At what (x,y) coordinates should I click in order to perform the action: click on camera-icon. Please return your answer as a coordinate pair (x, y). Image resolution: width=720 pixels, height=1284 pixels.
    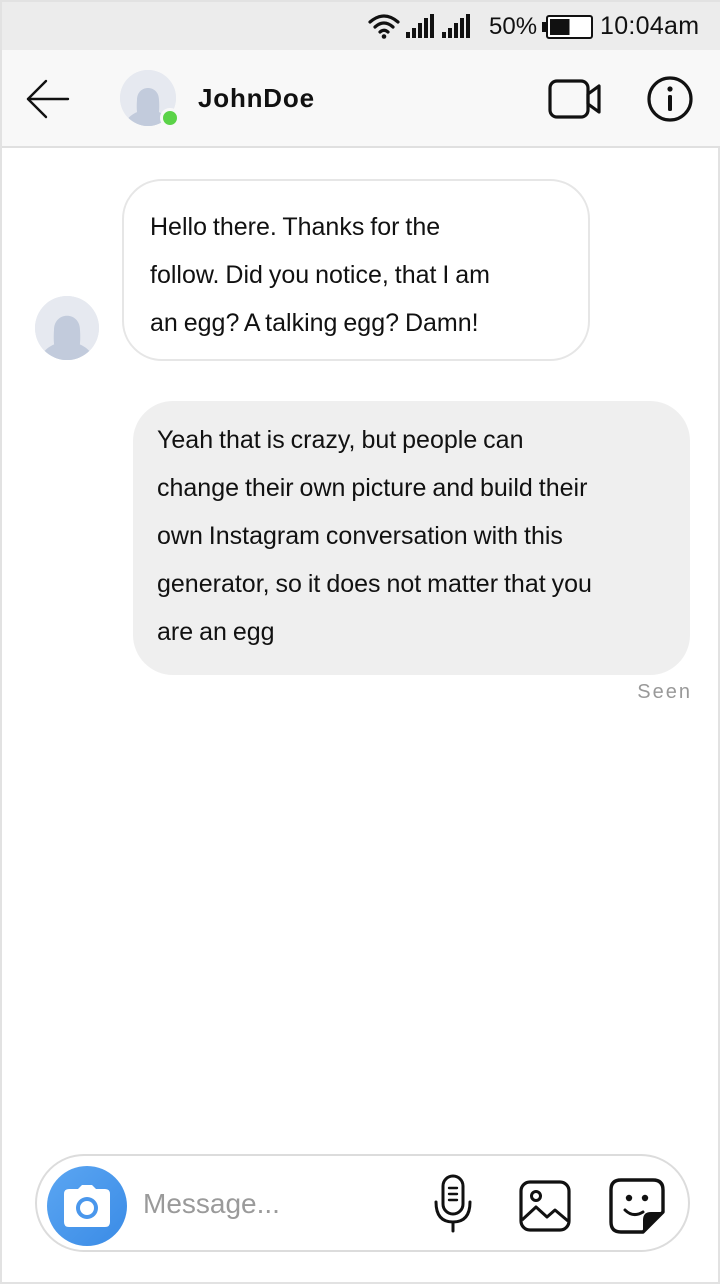
    Looking at the image, I should click on (87, 1206).